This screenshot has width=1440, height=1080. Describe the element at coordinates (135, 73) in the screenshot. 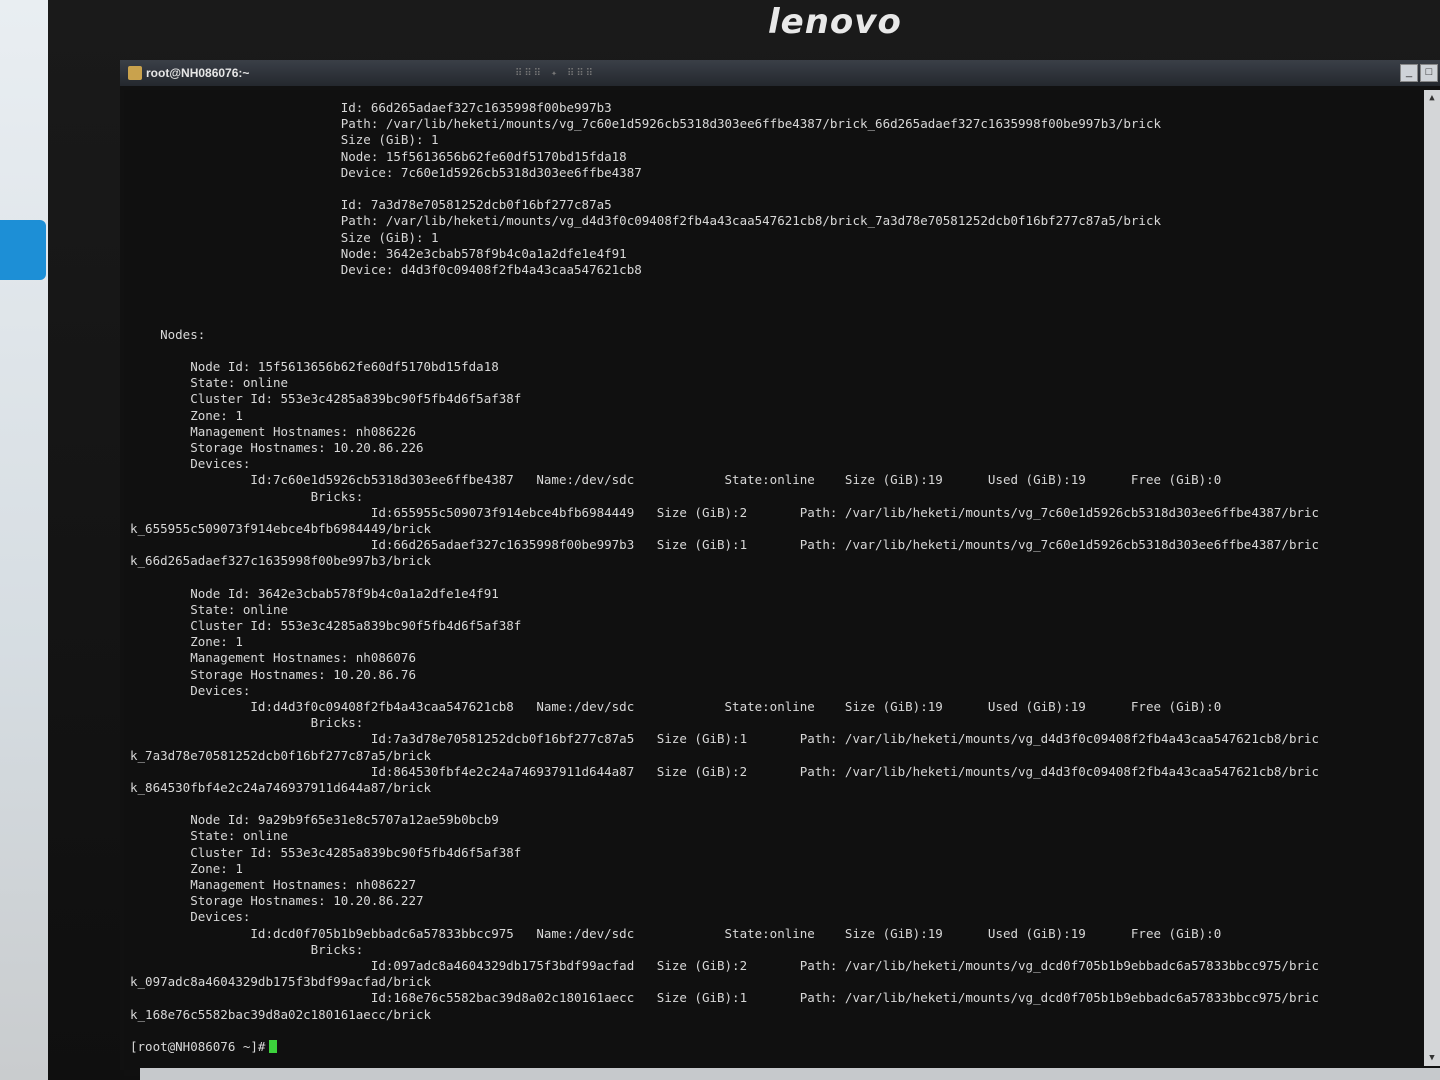

I see `putty-icon` at that location.